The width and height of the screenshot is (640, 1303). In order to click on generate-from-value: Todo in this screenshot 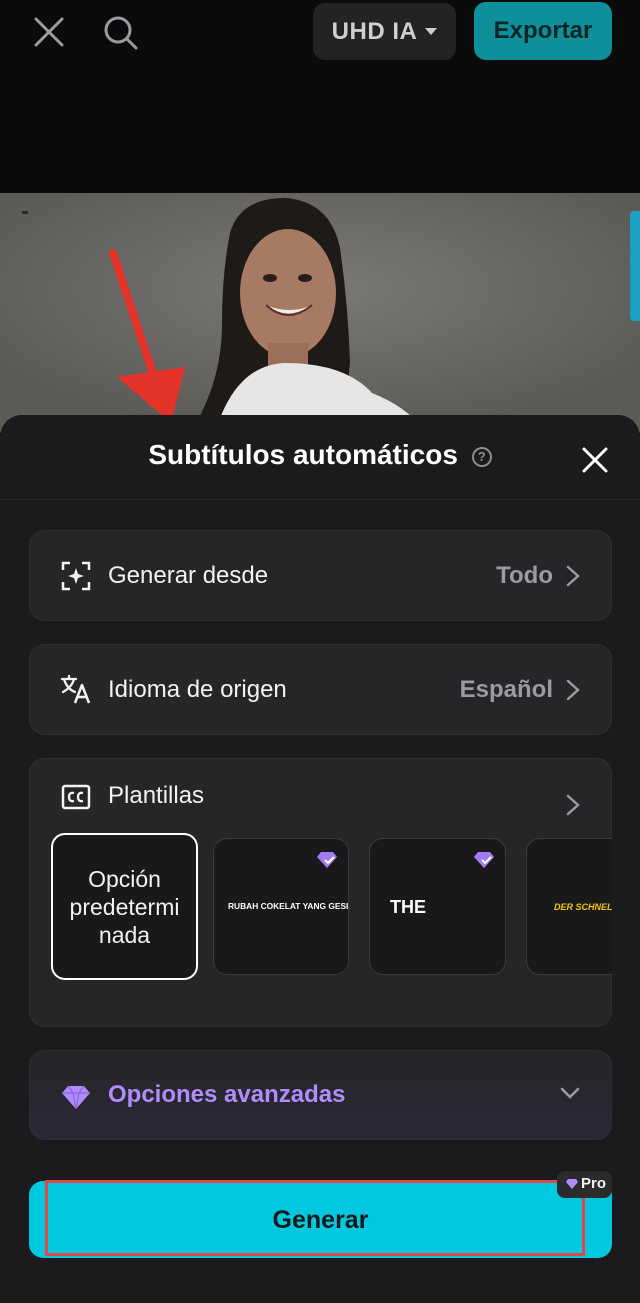, I will do `click(524, 575)`.